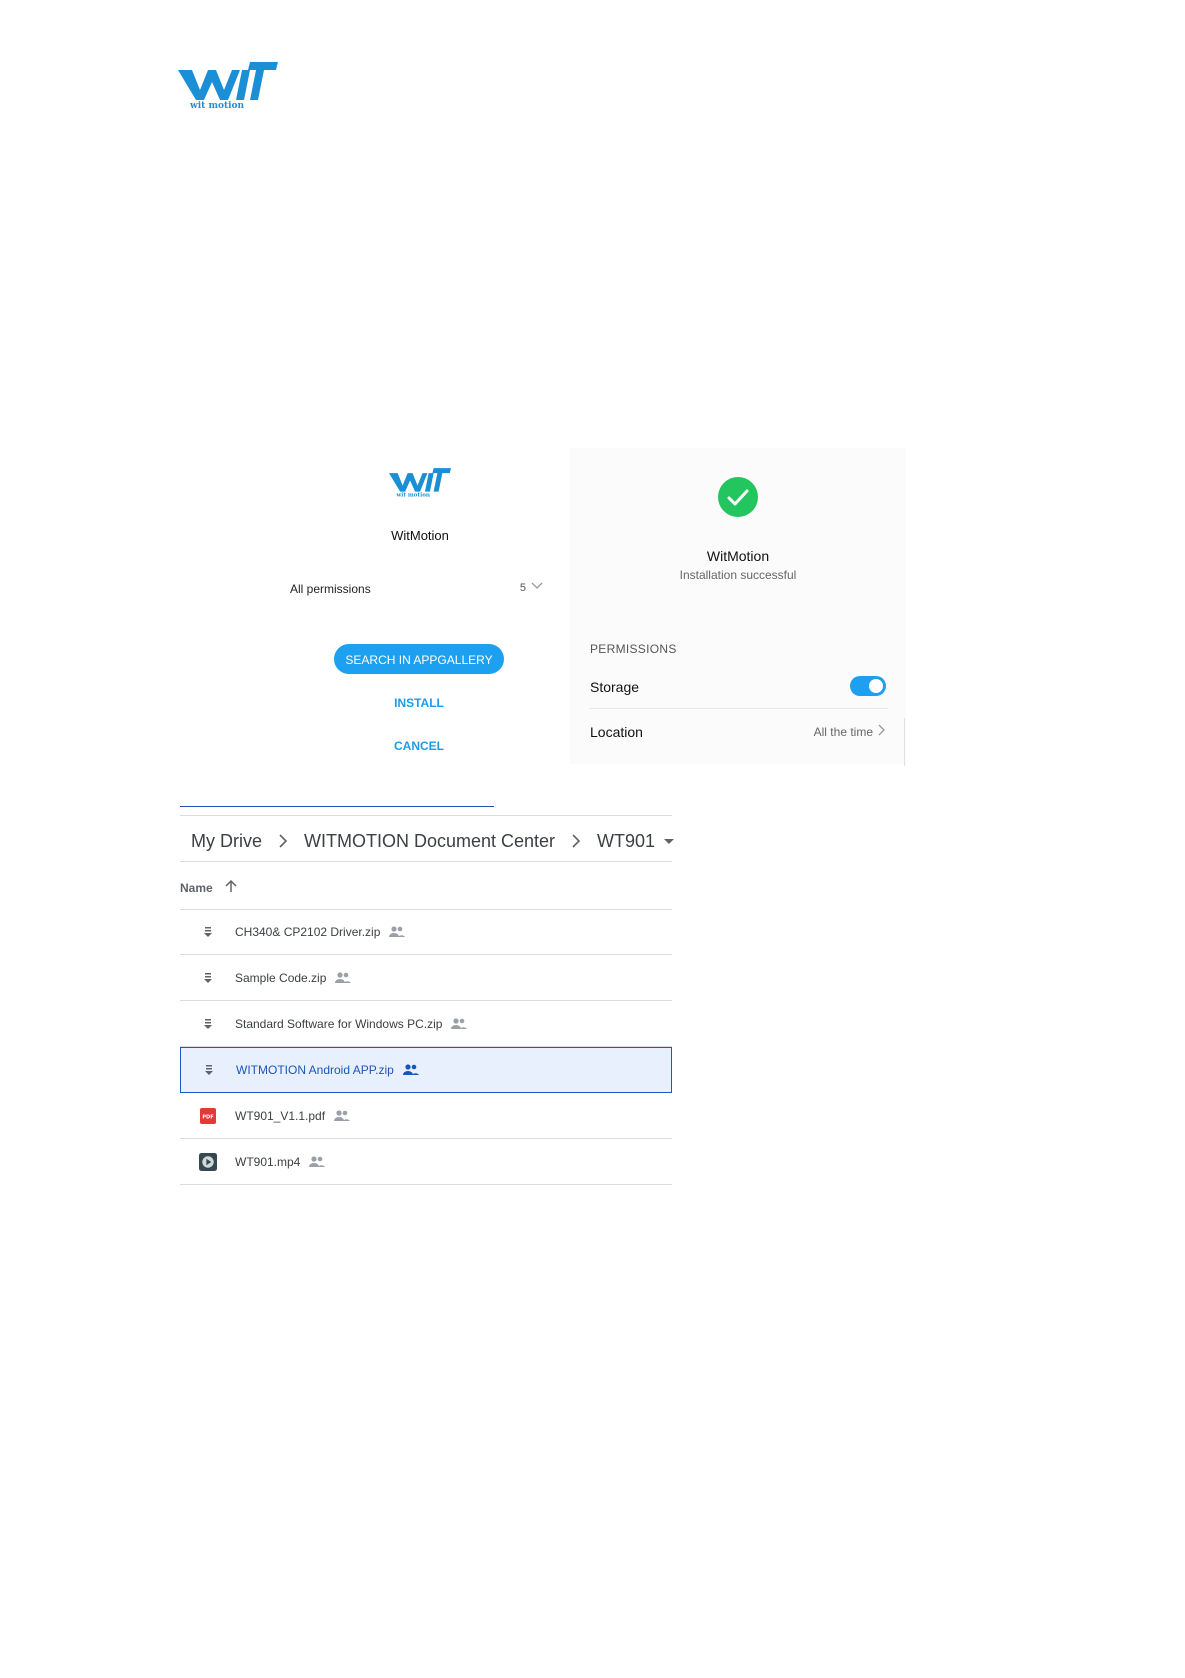 This screenshot has height=1678, width=1185. Describe the element at coordinates (426, 1162) in the screenshot. I see `file-row: WT901.mp4` at that location.